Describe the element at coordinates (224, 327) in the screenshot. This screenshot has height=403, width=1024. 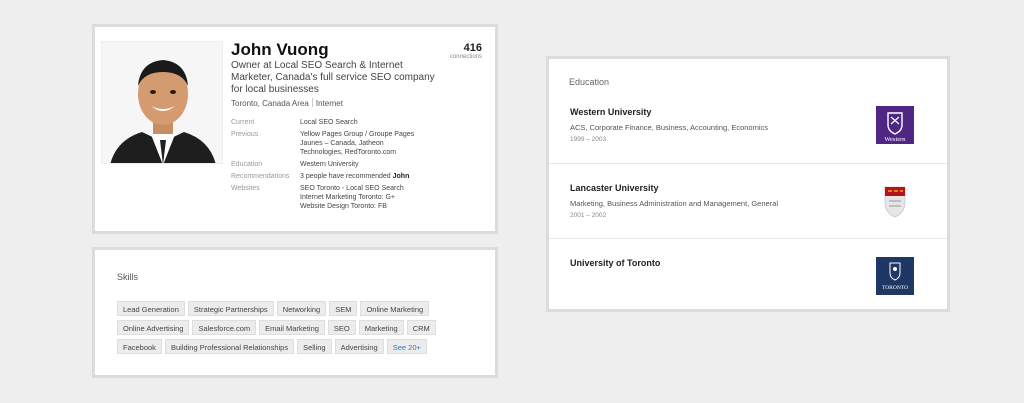
I see `skill-pill: Salesforce.com` at that location.